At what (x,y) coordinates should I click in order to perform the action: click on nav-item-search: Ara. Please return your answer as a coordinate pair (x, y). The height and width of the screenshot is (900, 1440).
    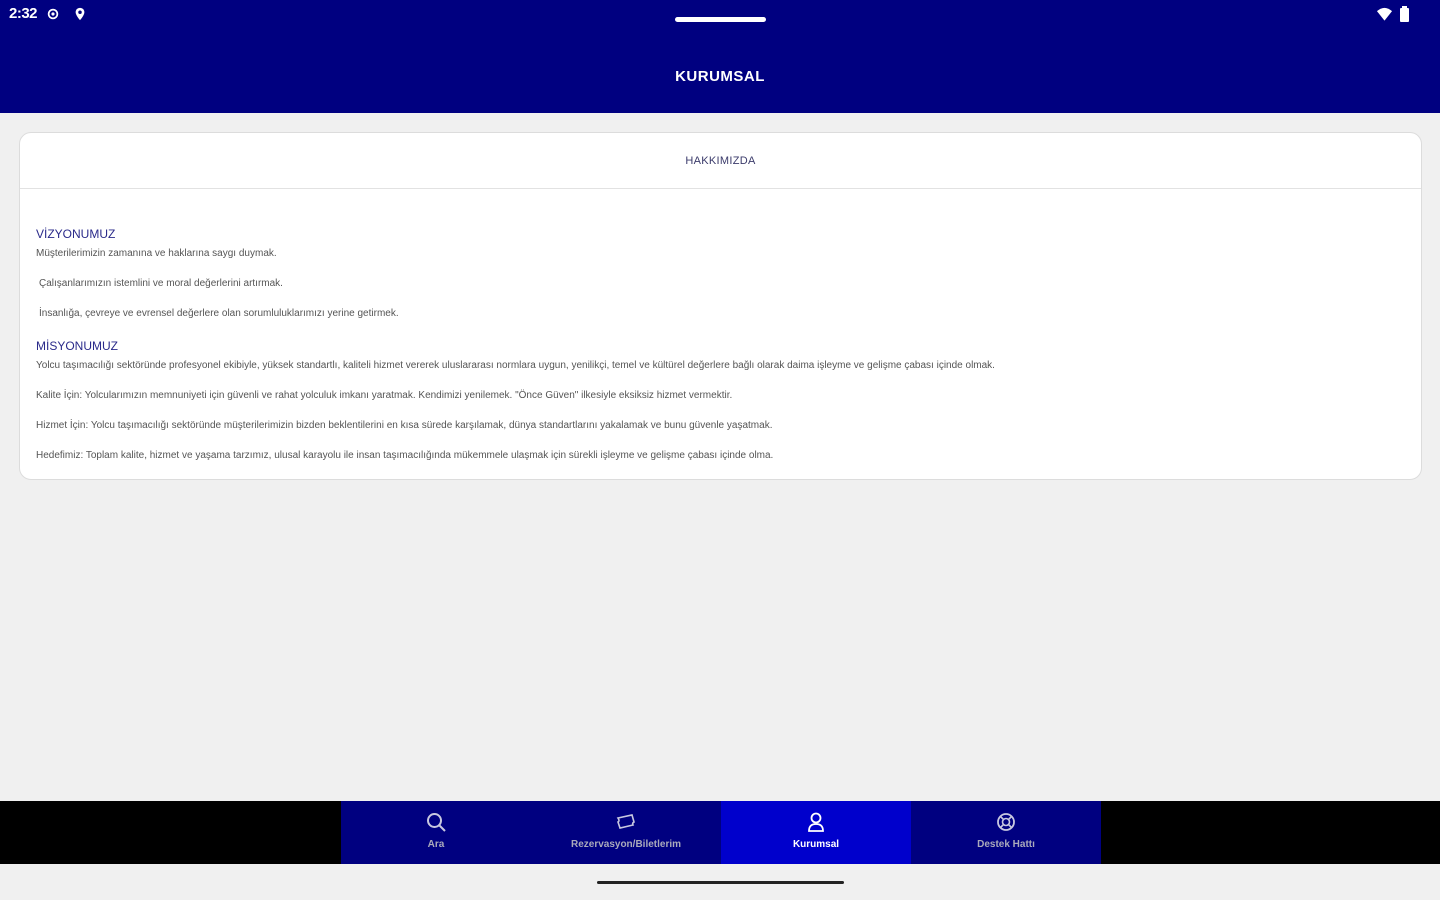
    Looking at the image, I should click on (436, 832).